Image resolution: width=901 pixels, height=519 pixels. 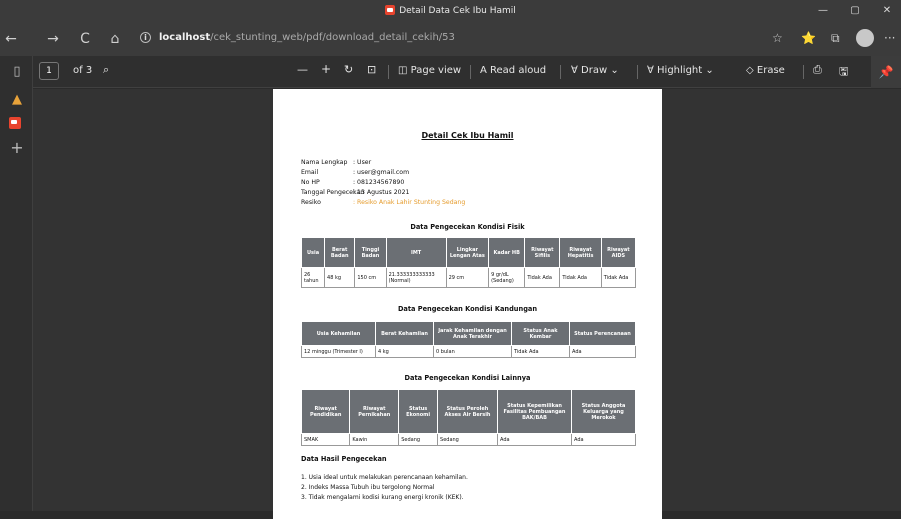 I want to click on tab-panel-icon: ▯, so click(x=17, y=72).